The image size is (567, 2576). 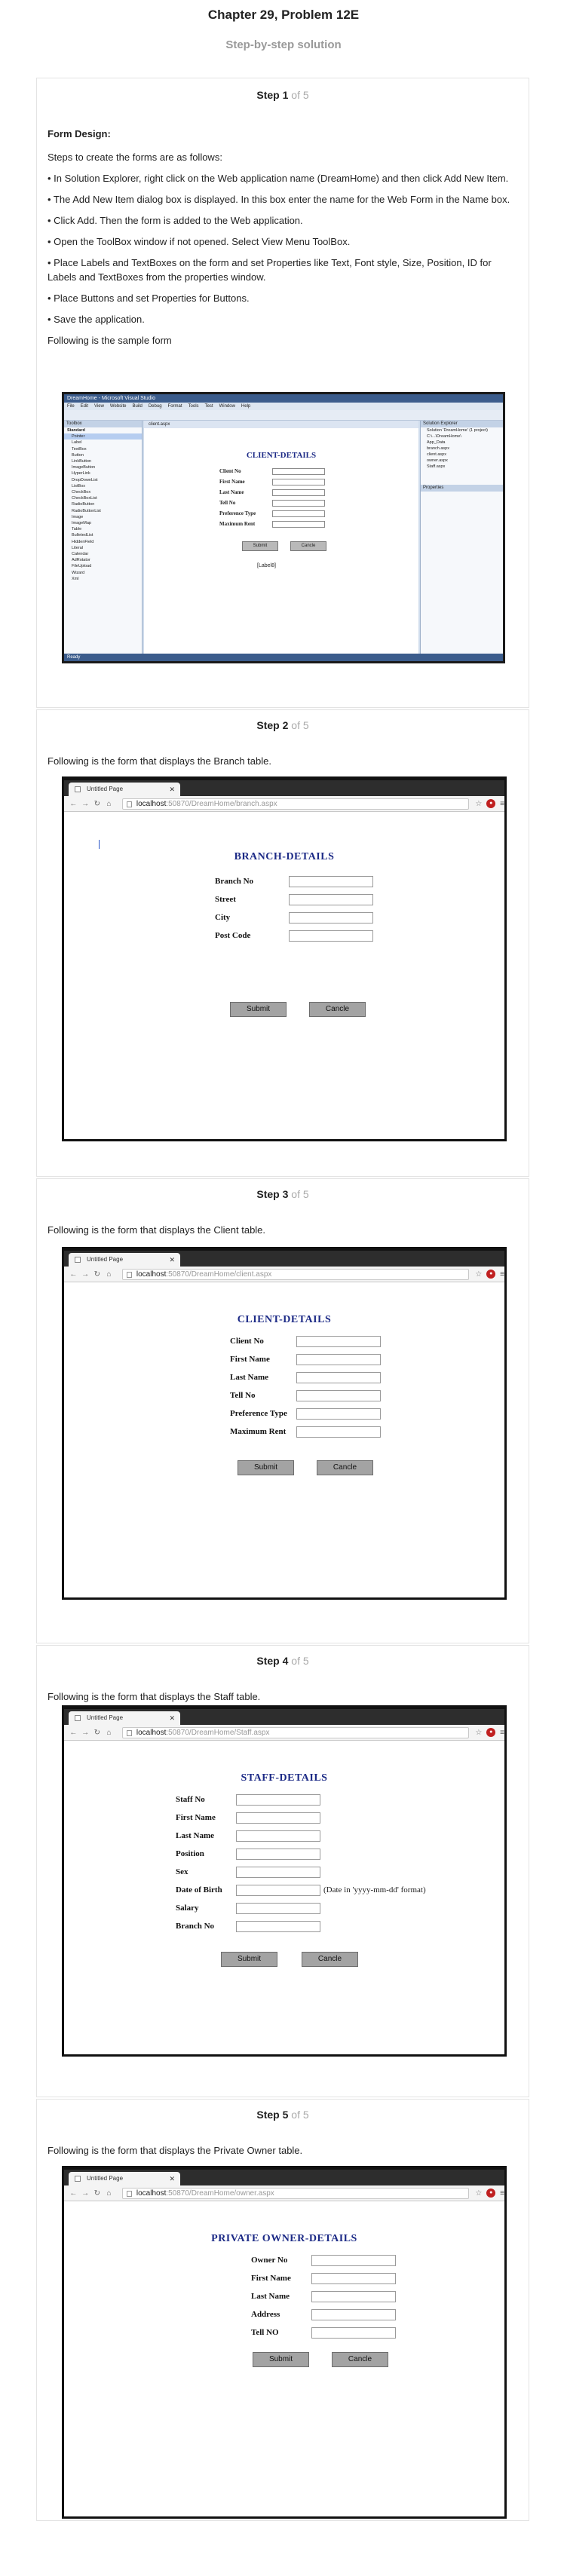 I want to click on vs-menu-item: Edit, so click(x=84, y=406).